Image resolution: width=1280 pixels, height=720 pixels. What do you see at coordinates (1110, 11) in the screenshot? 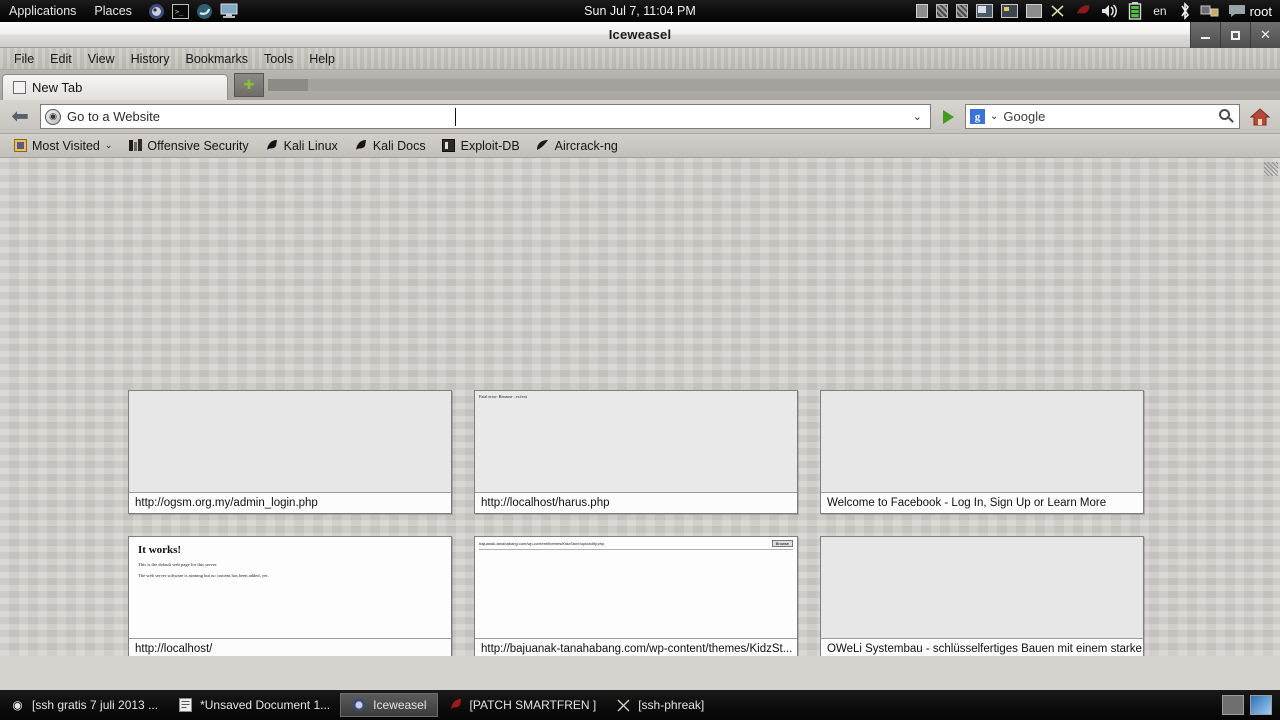
I see `volume-icon` at bounding box center [1110, 11].